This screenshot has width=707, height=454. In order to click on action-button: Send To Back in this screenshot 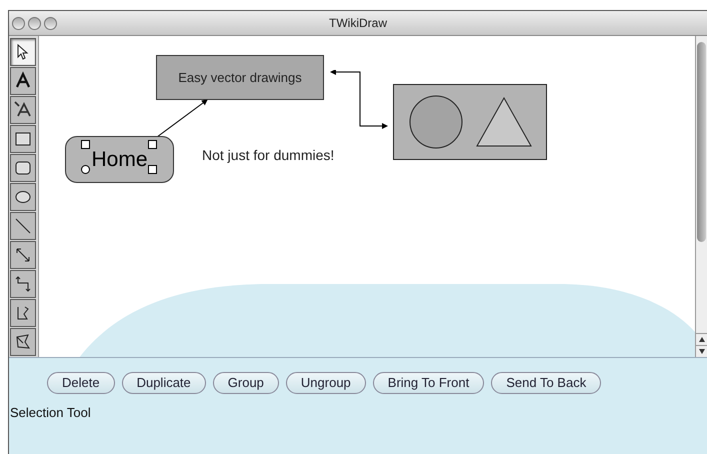, I will do `click(546, 383)`.